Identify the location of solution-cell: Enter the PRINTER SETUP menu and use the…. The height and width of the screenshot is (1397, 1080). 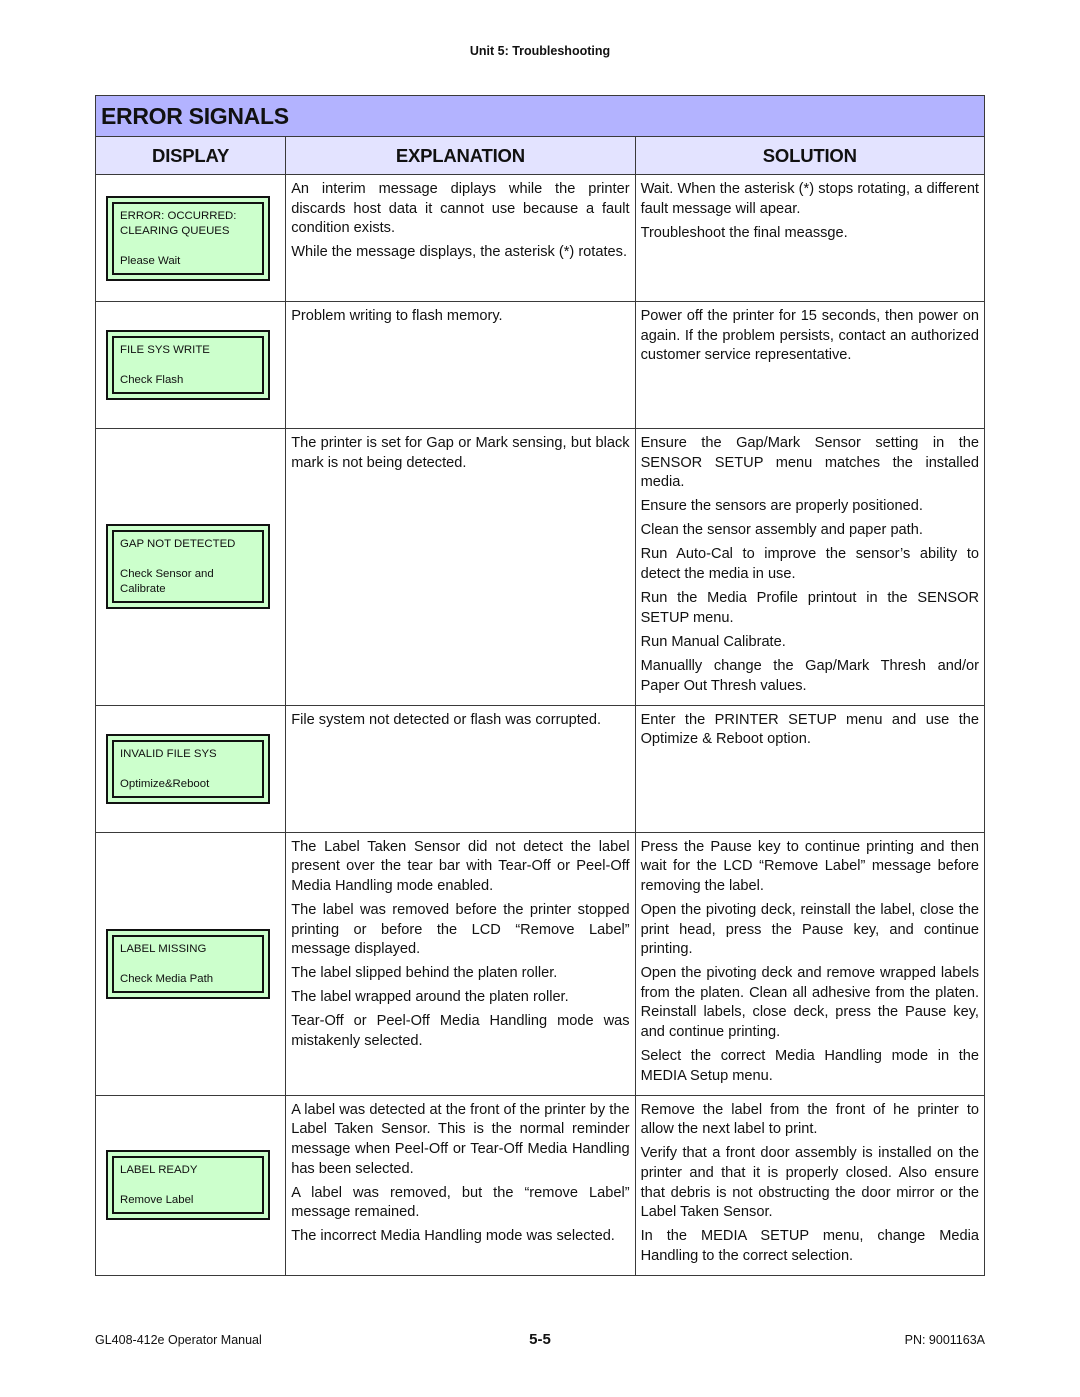
(810, 768).